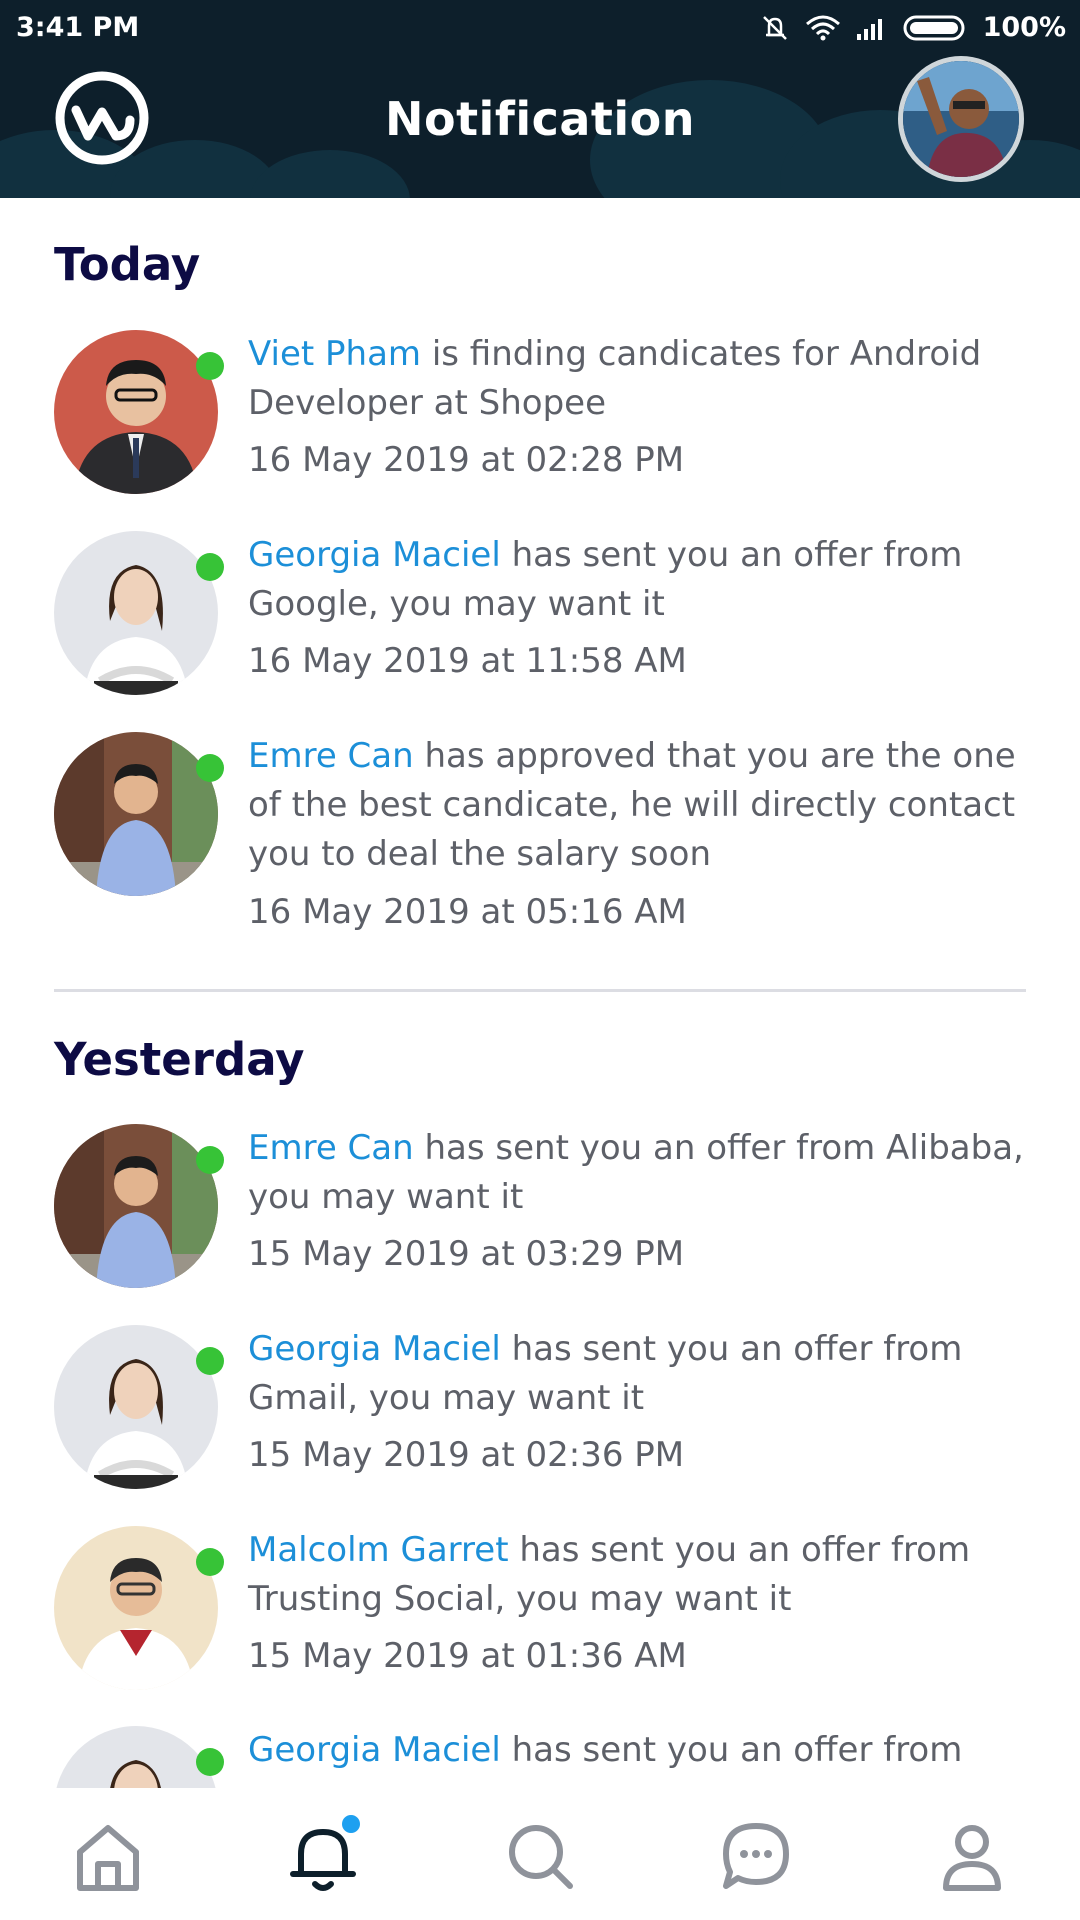  Describe the element at coordinates (179, 1059) in the screenshot. I see `section-title-yesterday: Yesterday` at that location.